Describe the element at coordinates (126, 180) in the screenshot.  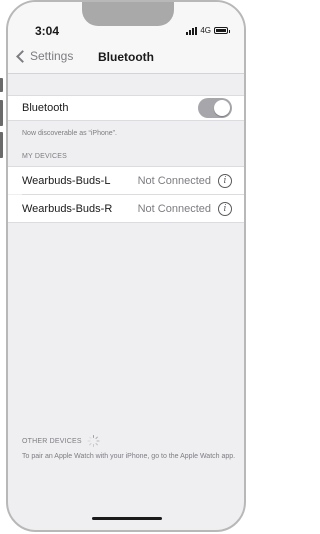
I see `device-row-wearbuds-buds-l: Wearbuds-Buds-L Not Connected i` at that location.